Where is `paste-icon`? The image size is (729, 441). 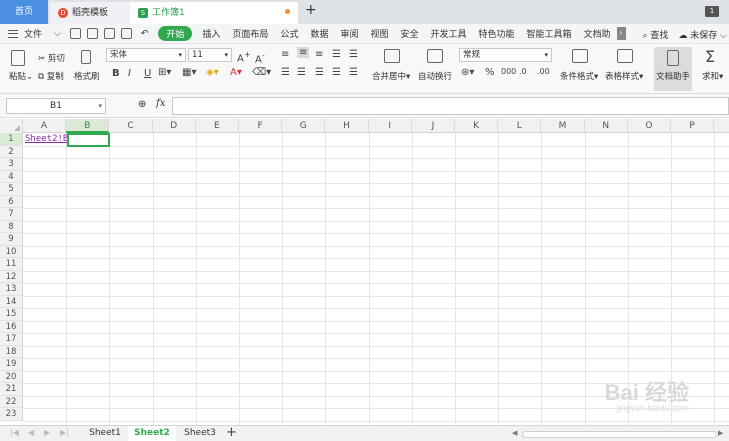
paste-icon is located at coordinates (18, 58).